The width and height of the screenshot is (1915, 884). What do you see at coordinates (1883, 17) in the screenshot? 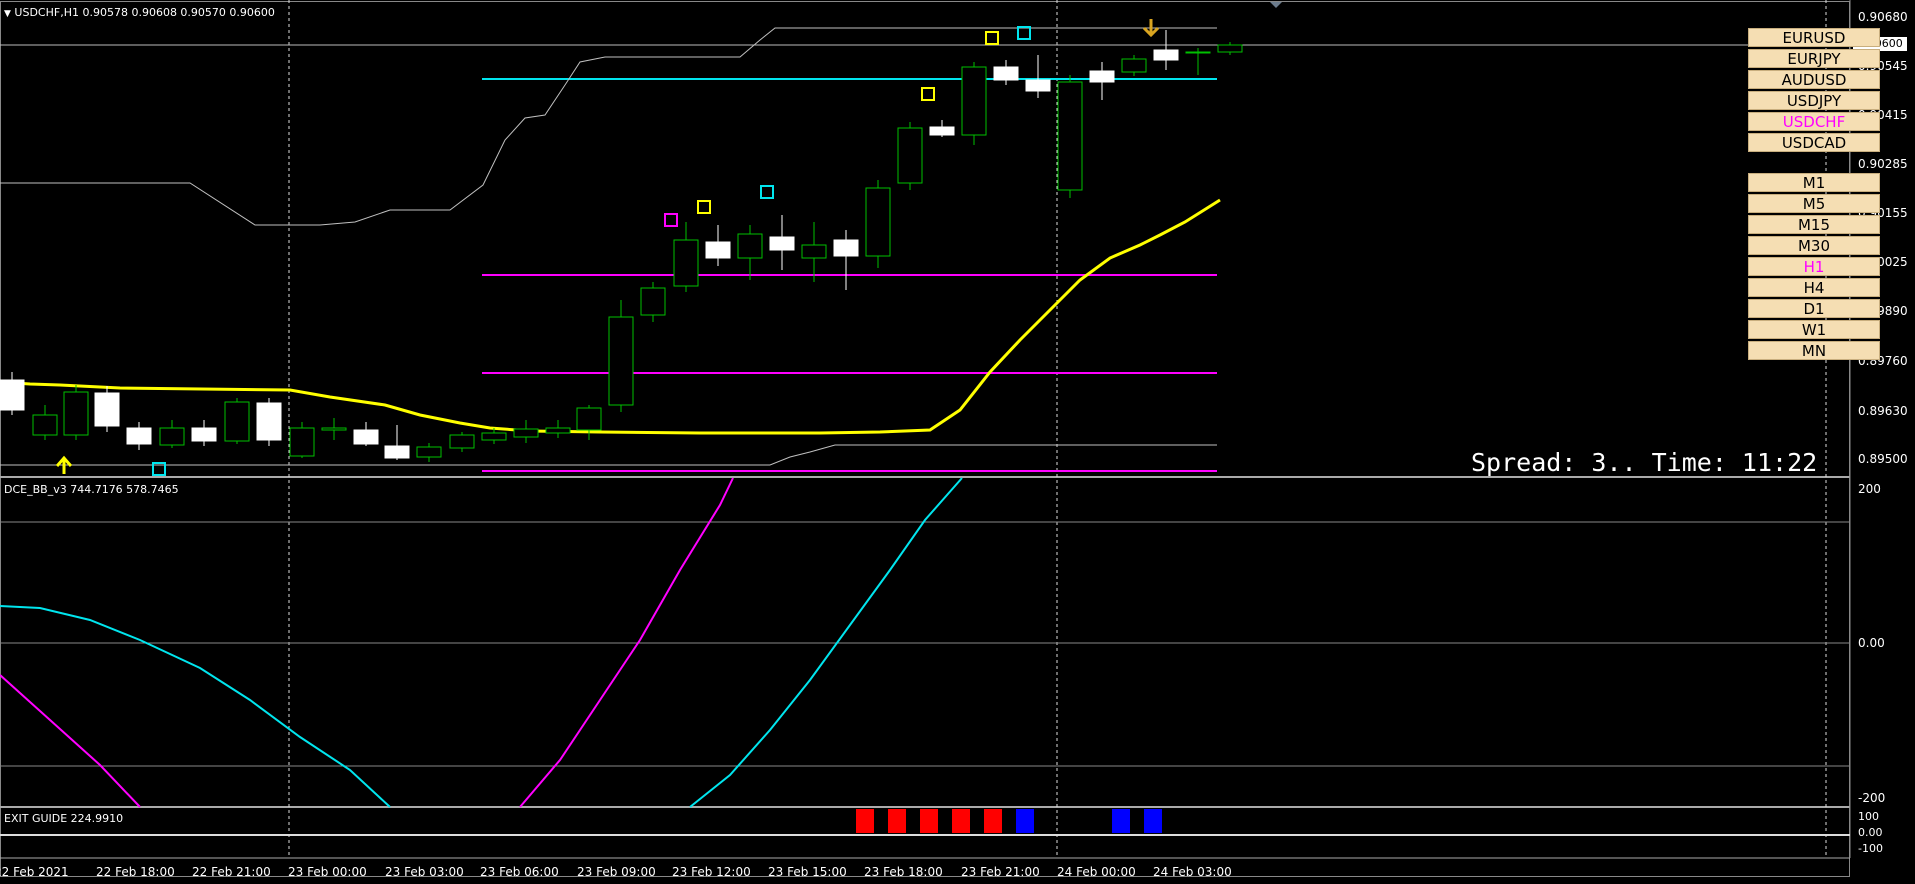
I see `price-axis-label: 0.90680` at bounding box center [1883, 17].